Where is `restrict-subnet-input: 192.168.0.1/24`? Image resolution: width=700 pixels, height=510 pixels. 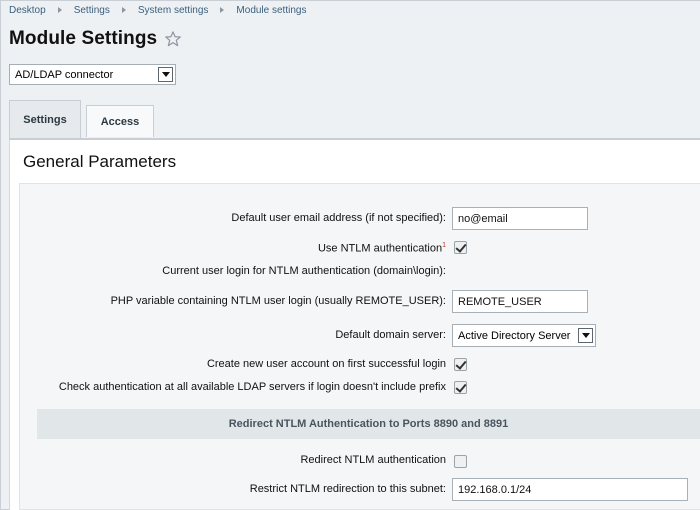 restrict-subnet-input: 192.168.0.1/24 is located at coordinates (570, 489).